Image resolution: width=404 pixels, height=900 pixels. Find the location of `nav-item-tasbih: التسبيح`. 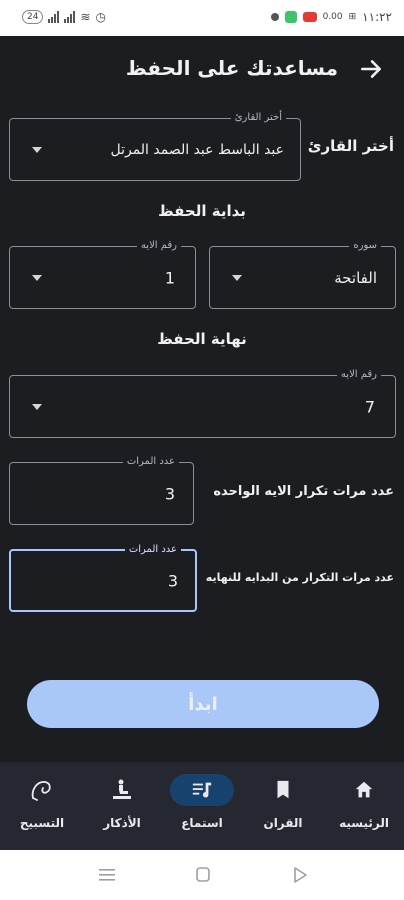

nav-item-tasbih: التسبيح is located at coordinates (42, 807).